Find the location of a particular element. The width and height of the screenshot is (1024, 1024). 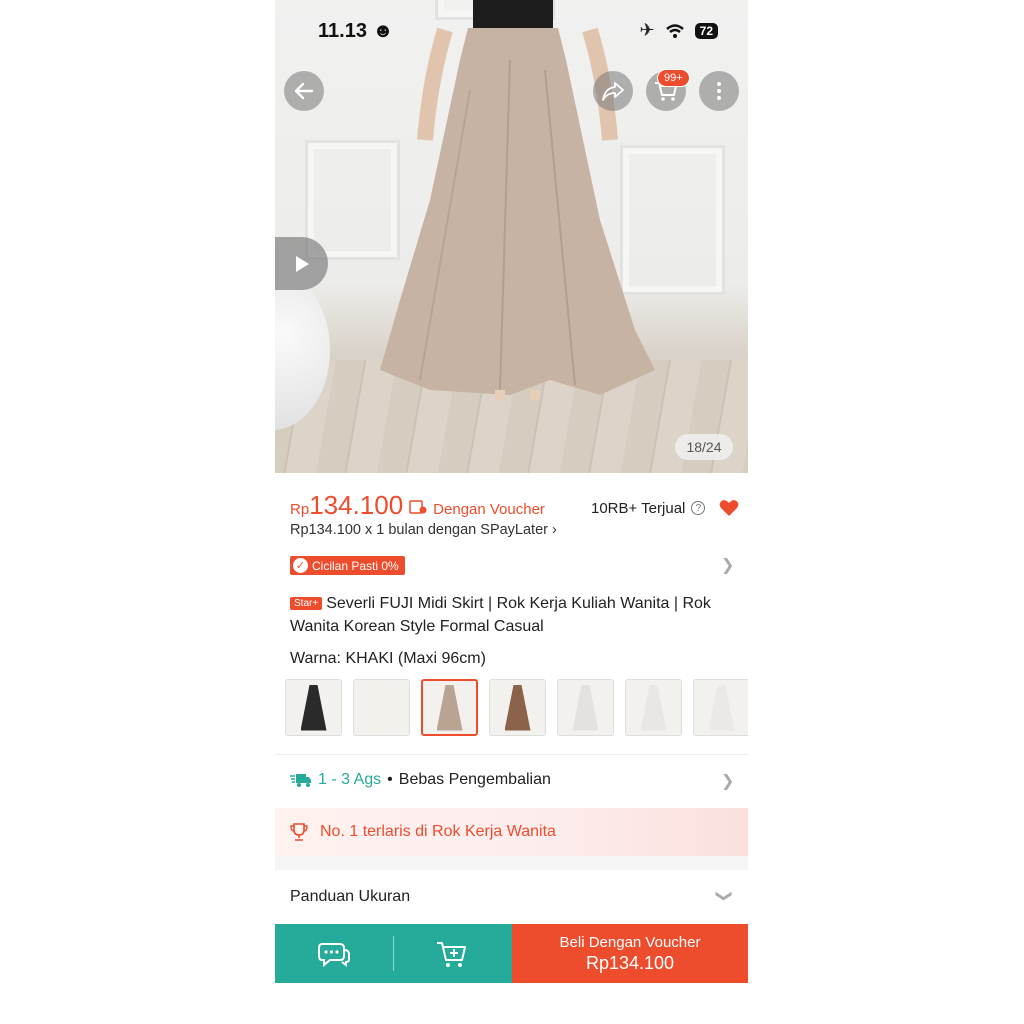

heart-icon is located at coordinates (729, 508).